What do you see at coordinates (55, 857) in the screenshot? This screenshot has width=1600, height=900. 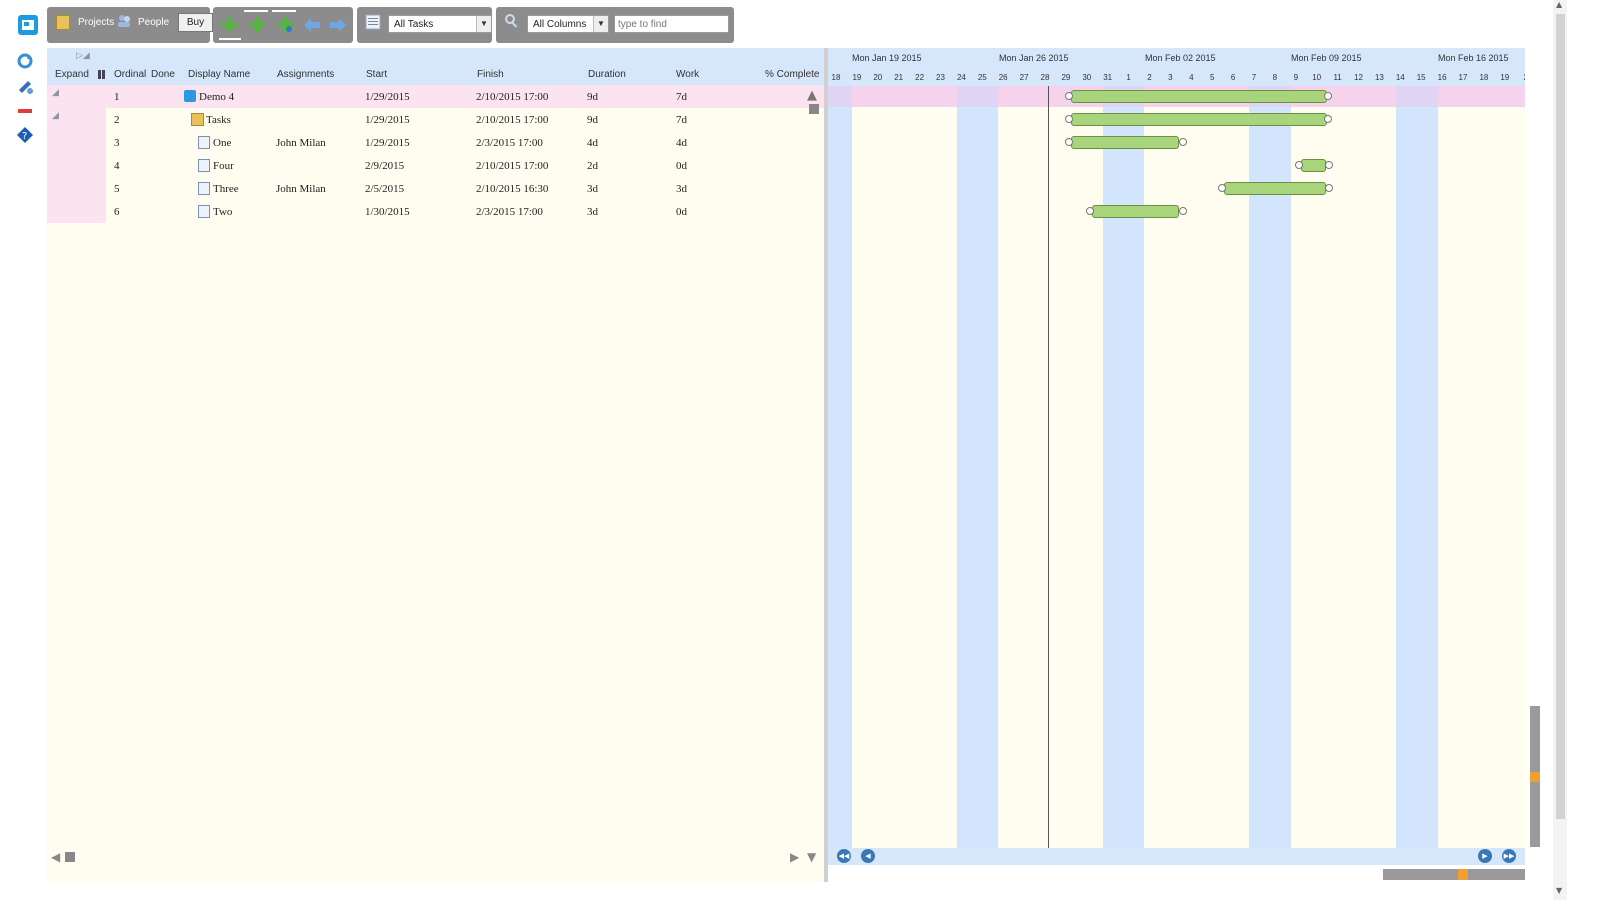 I see `scroll-left-icon: ◀` at bounding box center [55, 857].